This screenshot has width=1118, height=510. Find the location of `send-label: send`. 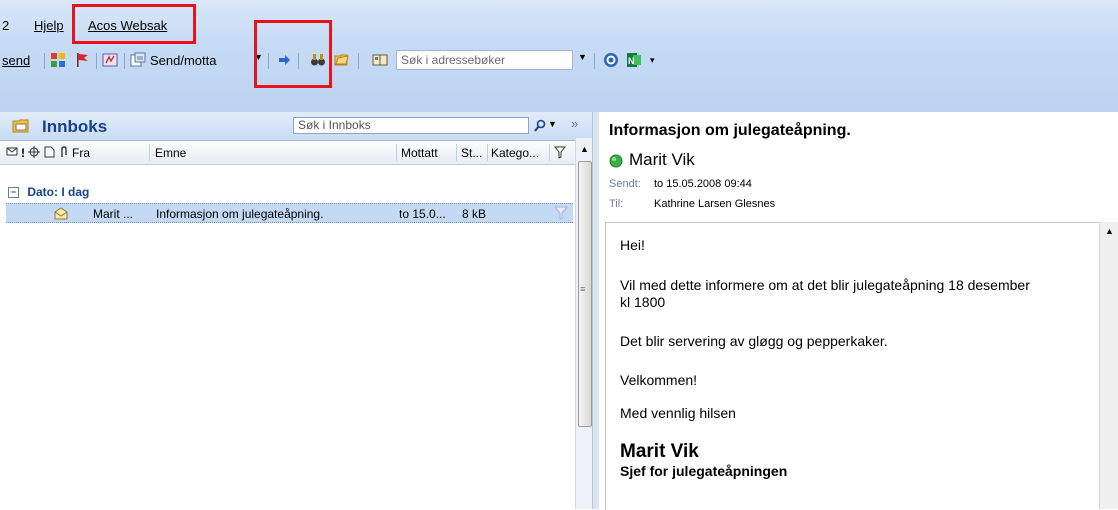

send-label: send is located at coordinates (16, 60).